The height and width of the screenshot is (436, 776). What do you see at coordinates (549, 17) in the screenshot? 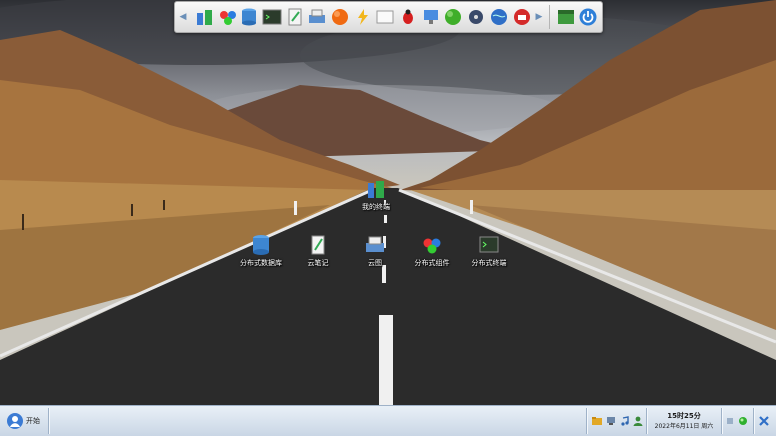
I see `dock-divider` at bounding box center [549, 17].